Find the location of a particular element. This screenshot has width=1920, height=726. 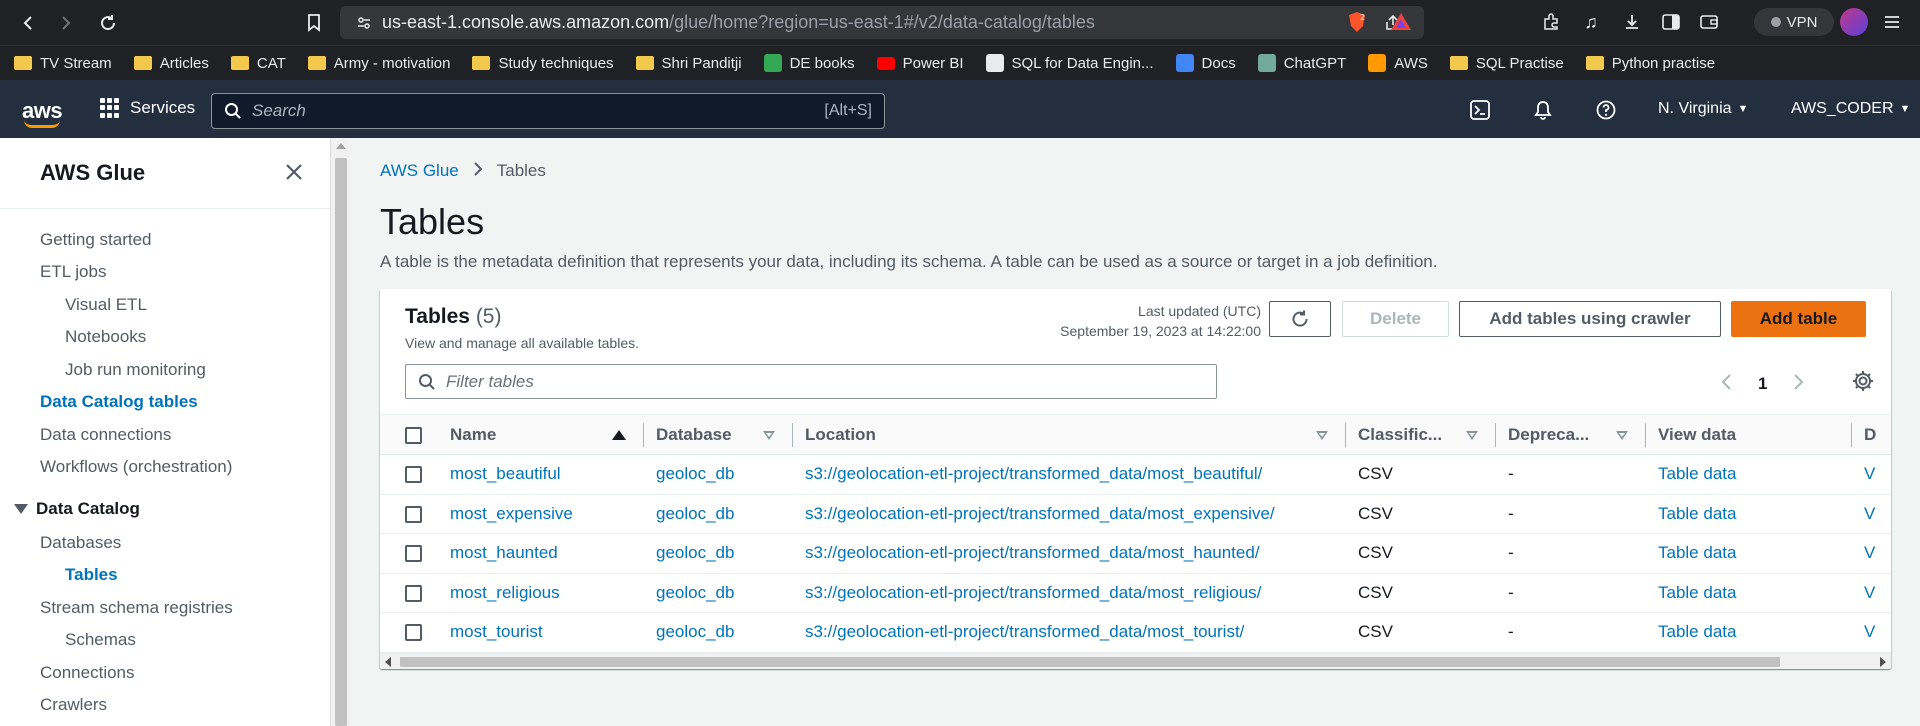

scroll-up-icon is located at coordinates (341, 146).